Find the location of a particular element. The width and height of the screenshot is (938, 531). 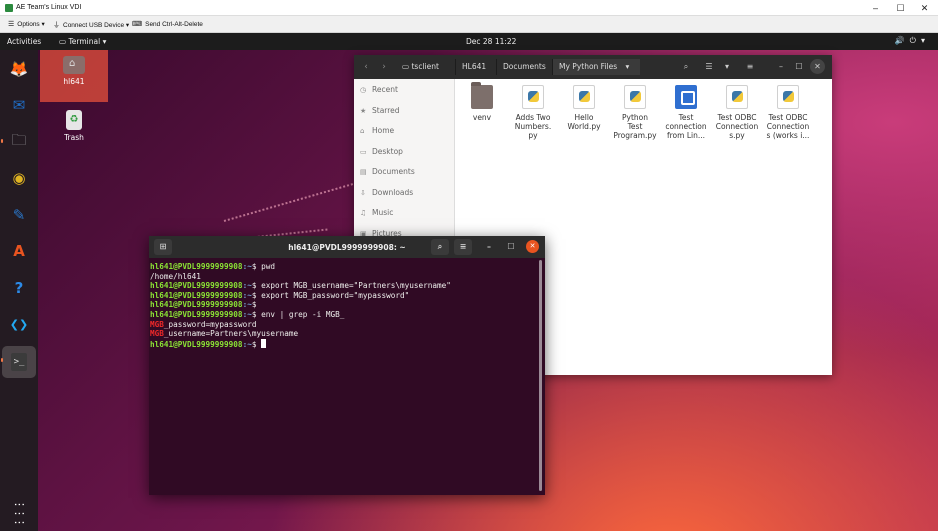

terminal-search-button: ⌕ is located at coordinates (440, 247).